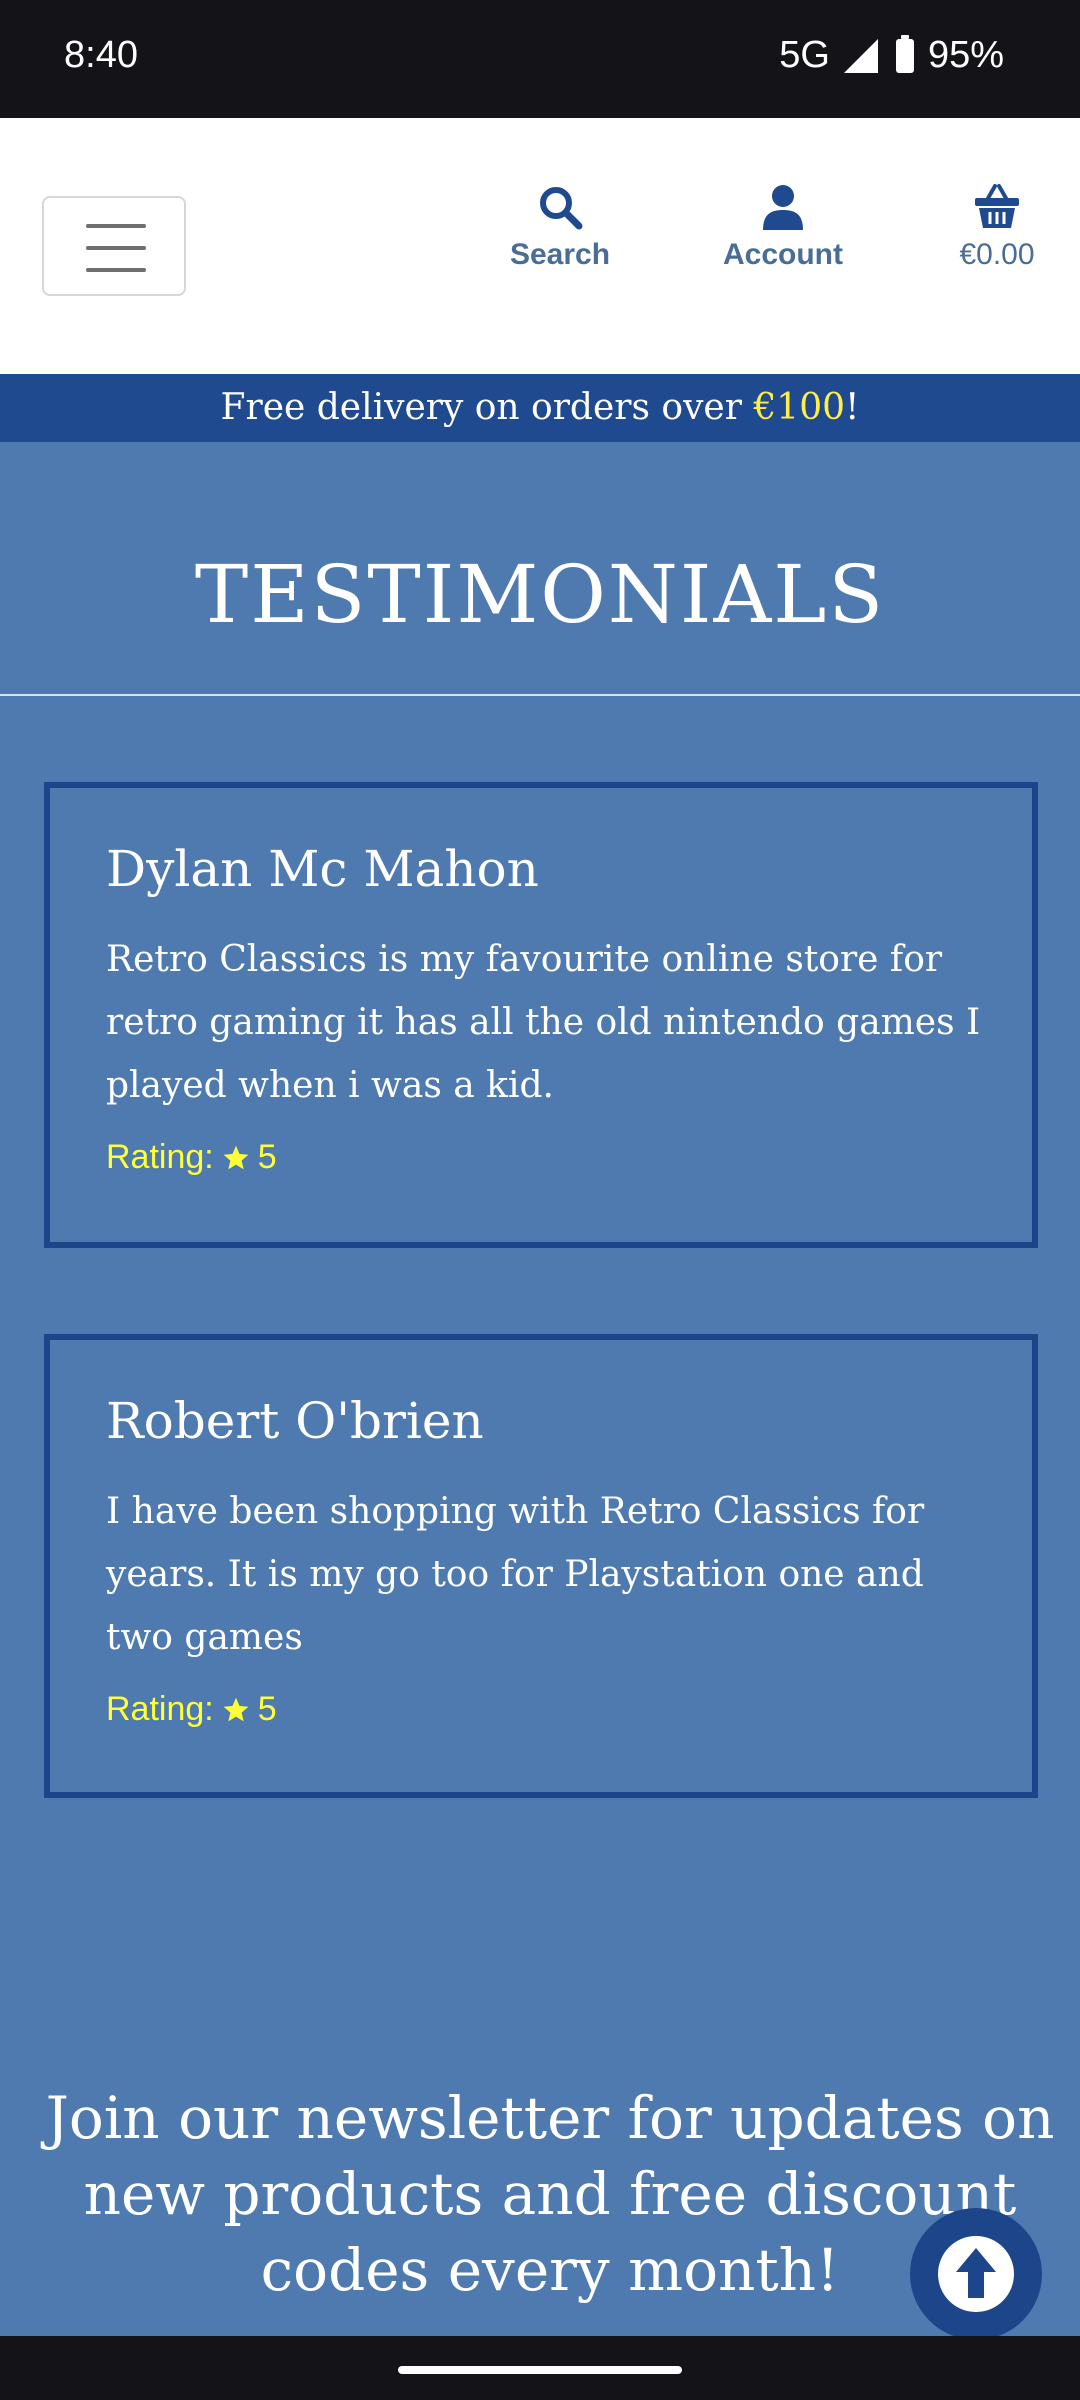 This screenshot has height=2400, width=1080. What do you see at coordinates (783, 254) in the screenshot?
I see `account-label: Account` at bounding box center [783, 254].